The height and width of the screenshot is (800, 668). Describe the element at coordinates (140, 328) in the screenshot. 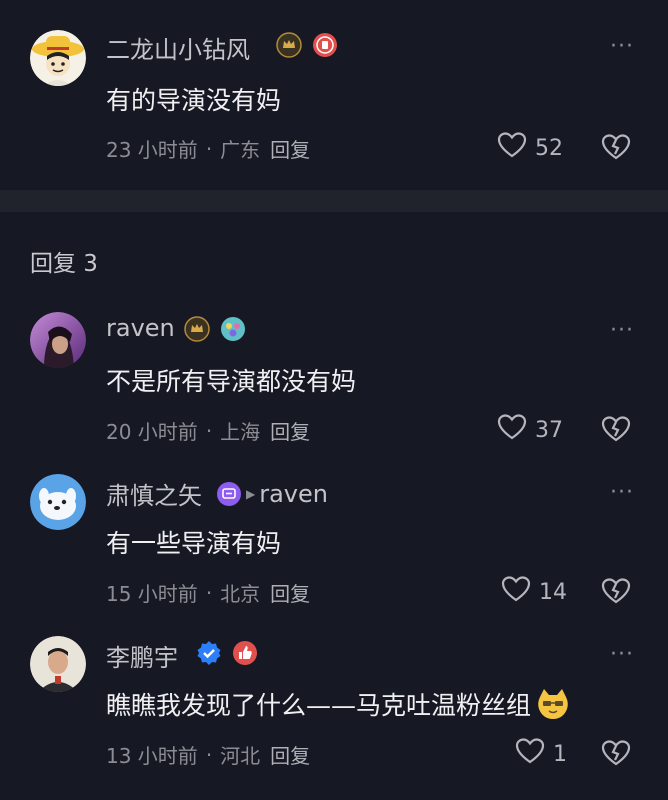

I see `username: raven` at that location.